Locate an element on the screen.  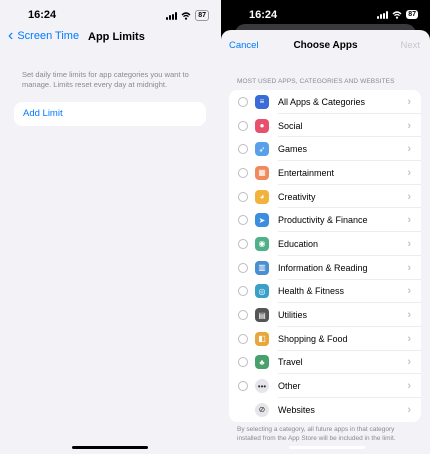
stack-icon: ≡ is located at coordinates (262, 101).